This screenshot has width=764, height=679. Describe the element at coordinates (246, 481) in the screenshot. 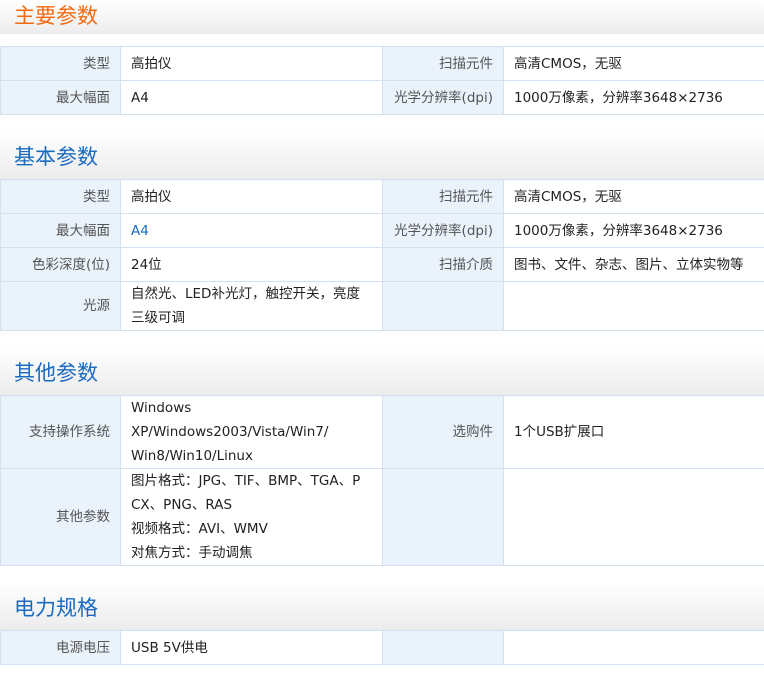

I see `param-value-line: 图片格式：JPG、TIF、BMP、TGA、P` at that location.